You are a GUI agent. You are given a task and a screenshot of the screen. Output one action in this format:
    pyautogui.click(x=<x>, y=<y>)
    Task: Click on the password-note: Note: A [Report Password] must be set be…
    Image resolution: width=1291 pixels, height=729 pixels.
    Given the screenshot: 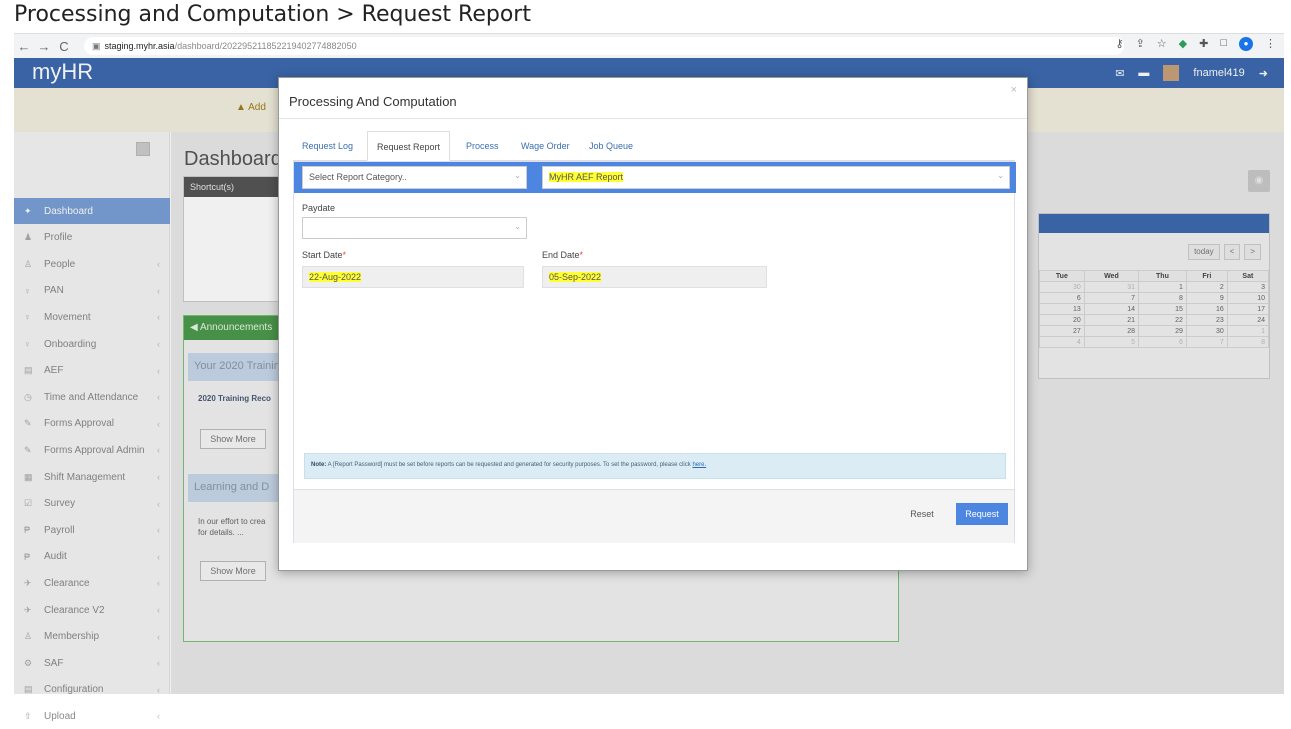 What is the action you would take?
    pyautogui.click(x=655, y=466)
    